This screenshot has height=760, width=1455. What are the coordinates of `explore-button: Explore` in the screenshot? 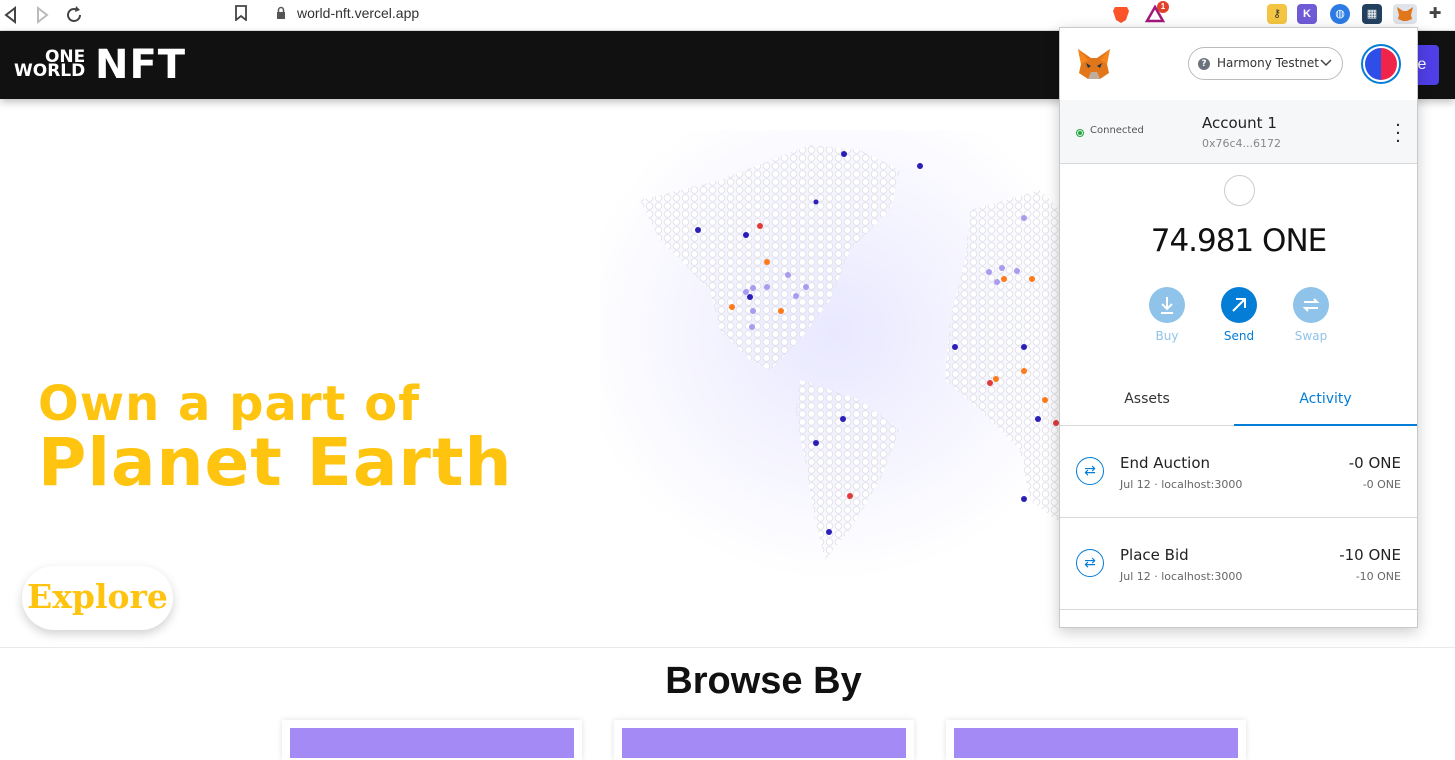 It's located at (97, 598).